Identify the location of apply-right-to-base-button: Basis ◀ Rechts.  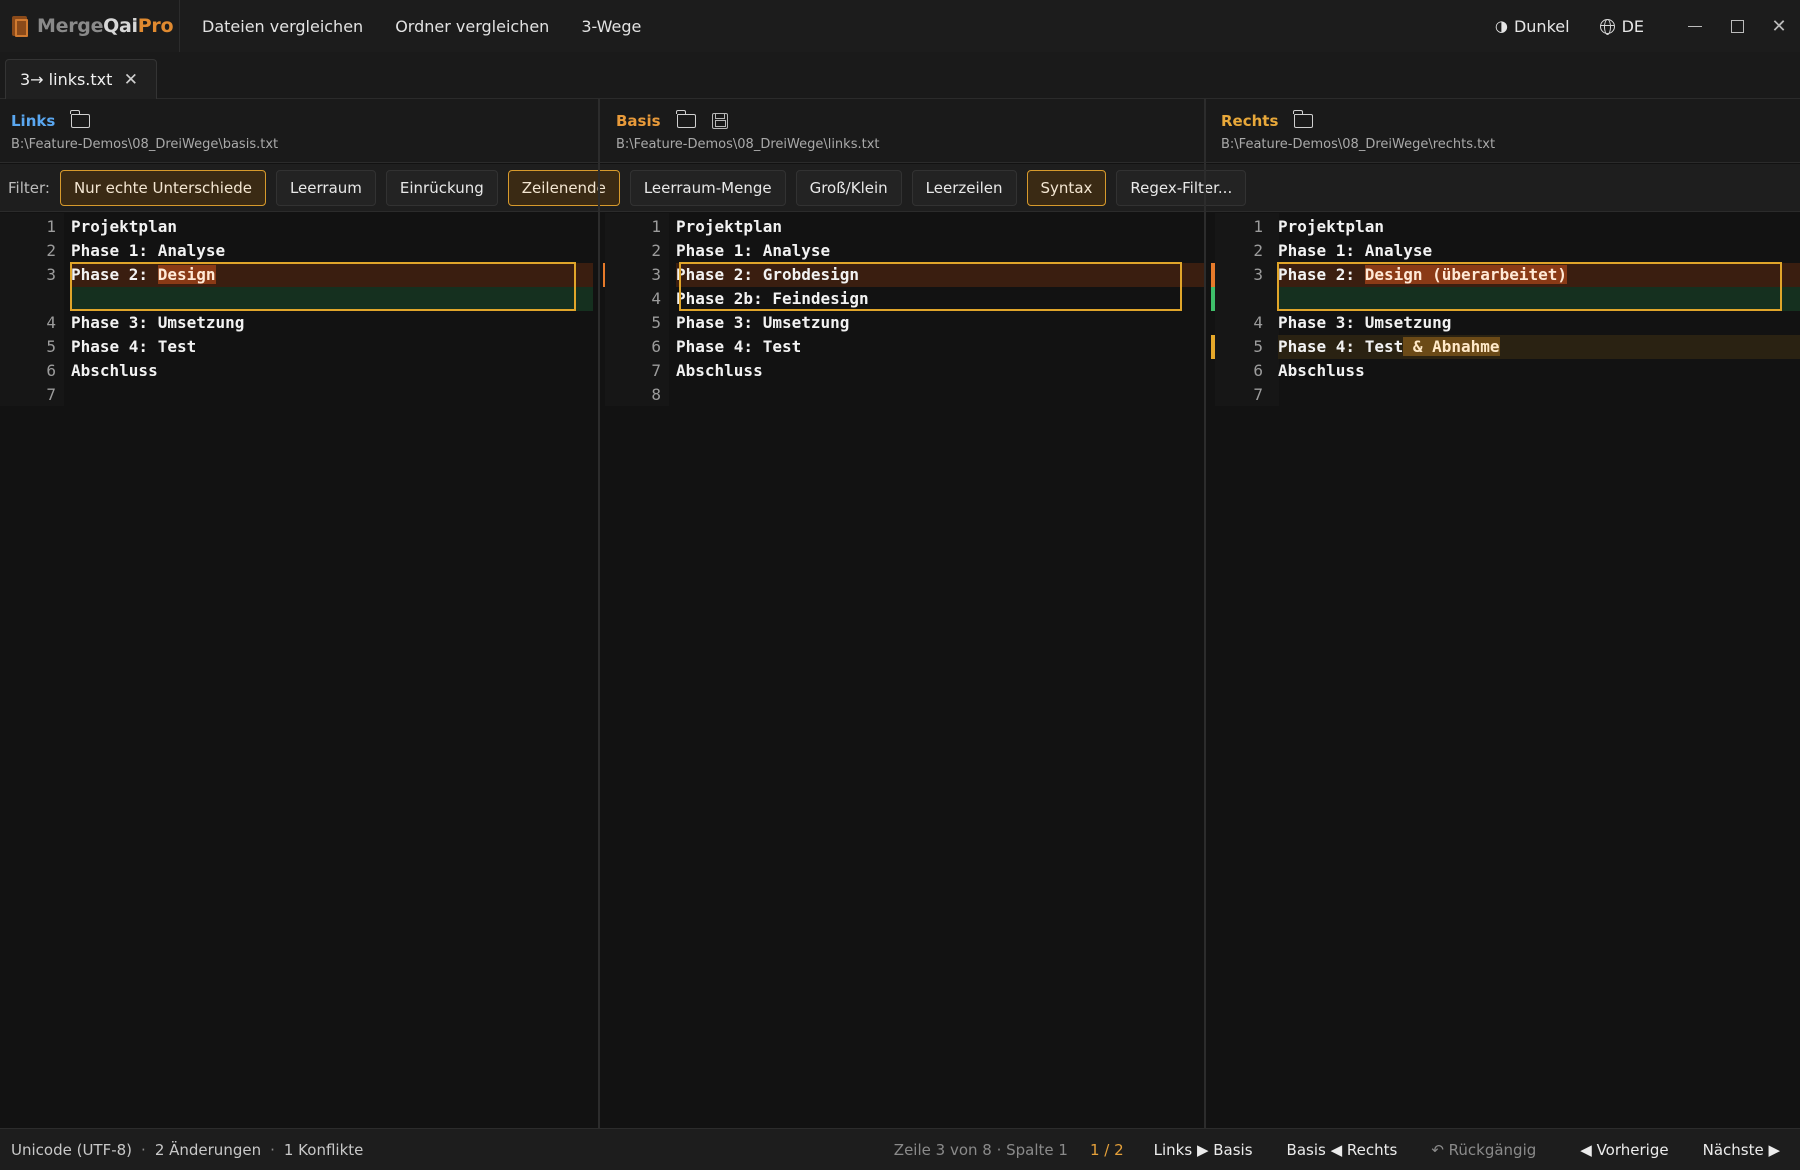
(1342, 1150).